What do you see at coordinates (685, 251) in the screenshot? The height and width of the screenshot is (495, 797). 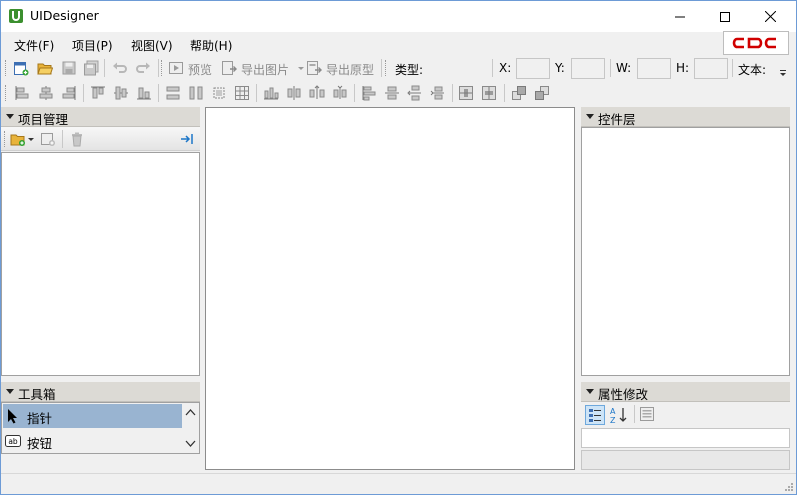 I see `layers-list` at bounding box center [685, 251].